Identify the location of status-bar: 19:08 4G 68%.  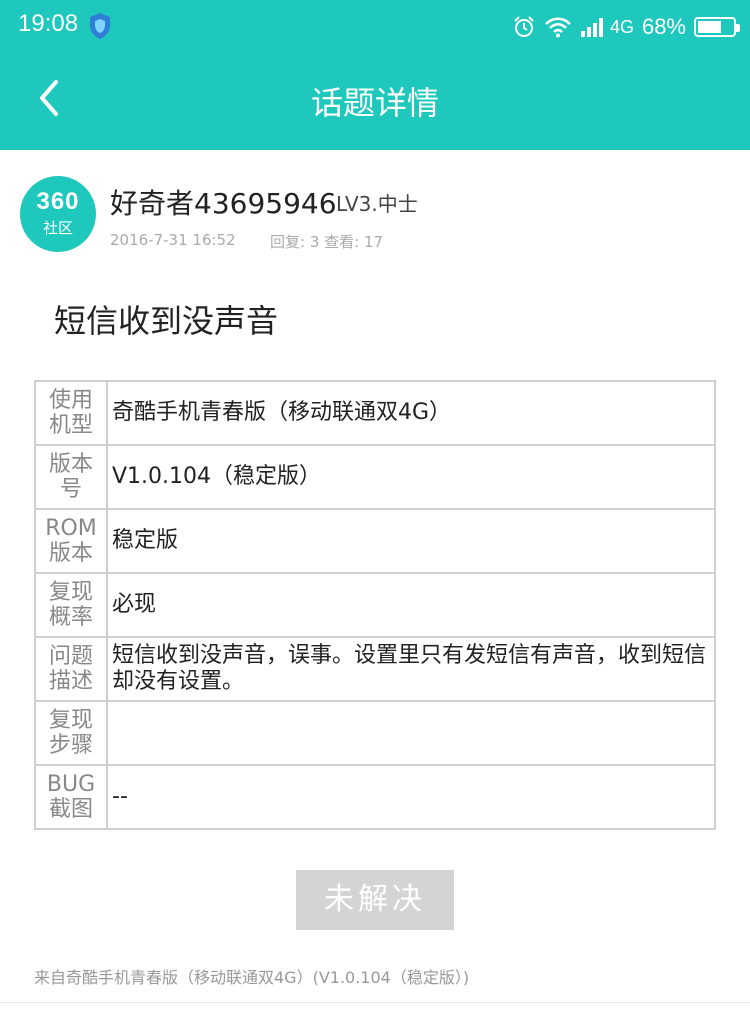
(375, 27).